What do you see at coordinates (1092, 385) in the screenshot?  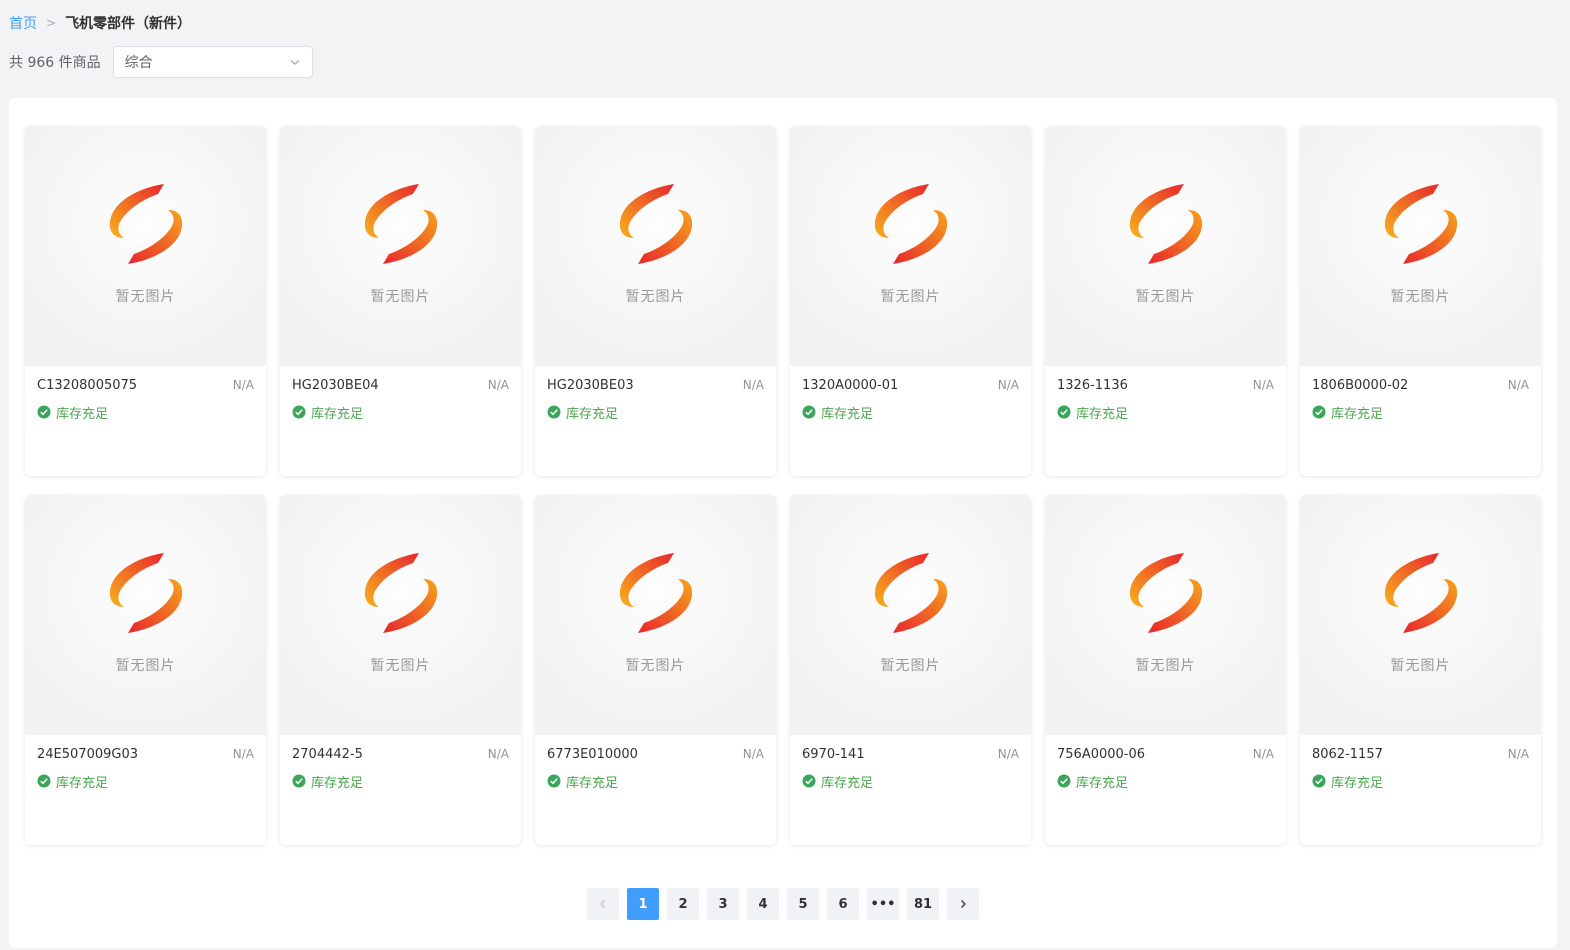 I see `part-number: 1326-1136` at bounding box center [1092, 385].